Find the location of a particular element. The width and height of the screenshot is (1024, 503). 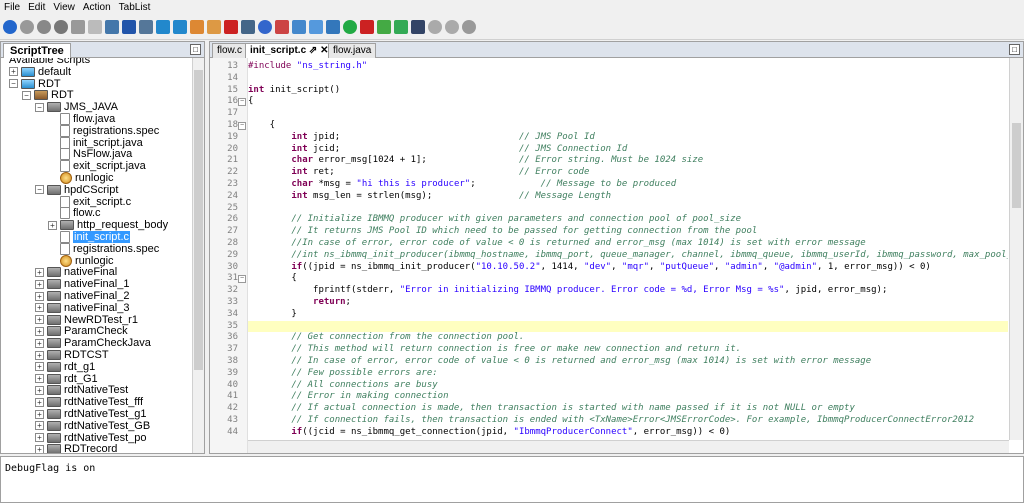

tree-file-item: flow.java is located at coordinates (81, 119).